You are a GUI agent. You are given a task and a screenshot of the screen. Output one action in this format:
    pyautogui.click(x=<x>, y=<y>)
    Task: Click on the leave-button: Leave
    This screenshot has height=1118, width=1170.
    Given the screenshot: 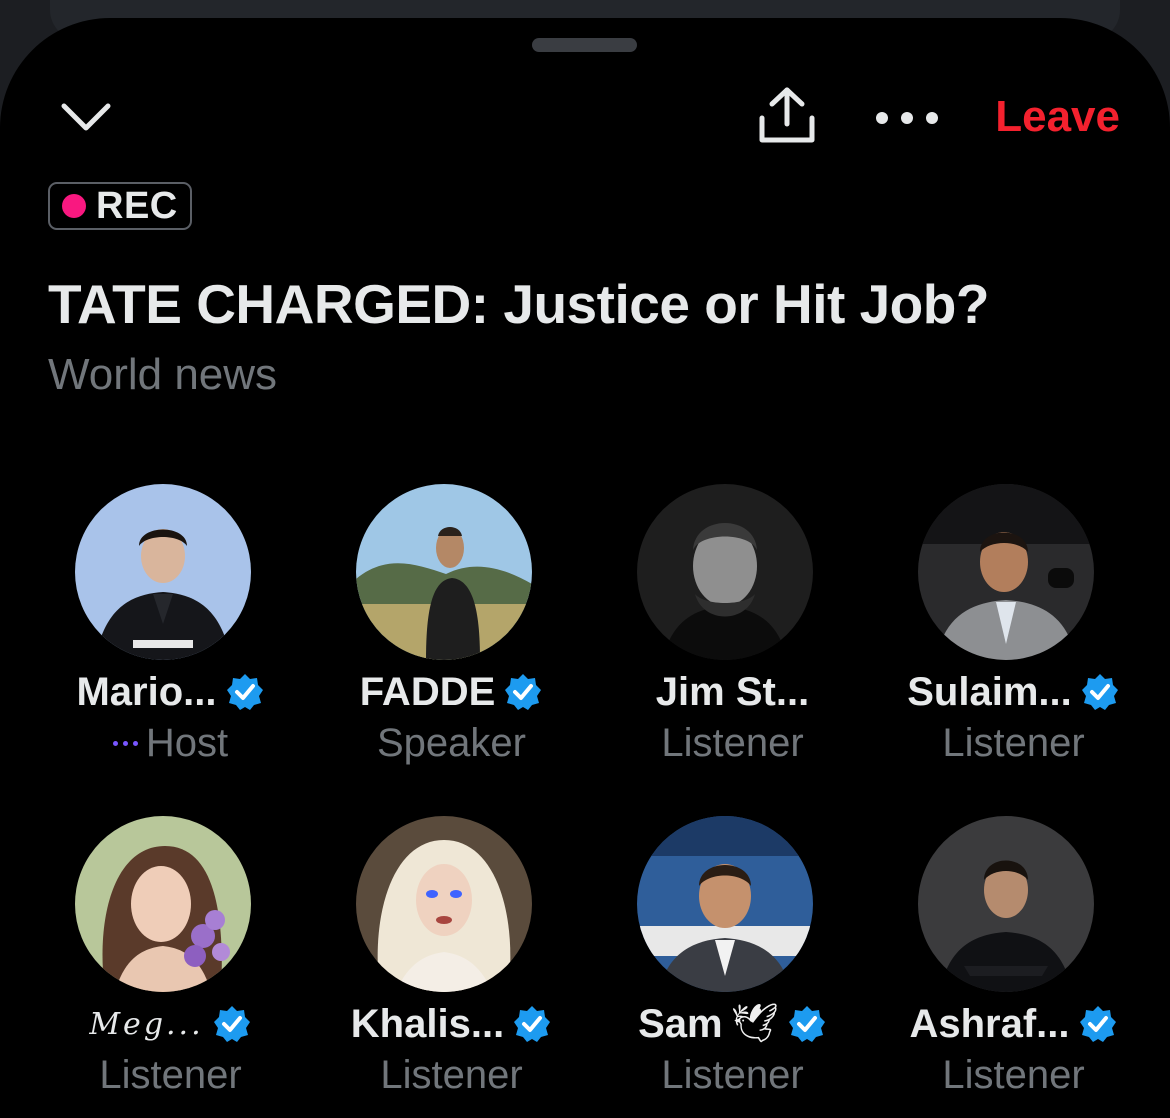 What is the action you would take?
    pyautogui.click(x=1057, y=117)
    